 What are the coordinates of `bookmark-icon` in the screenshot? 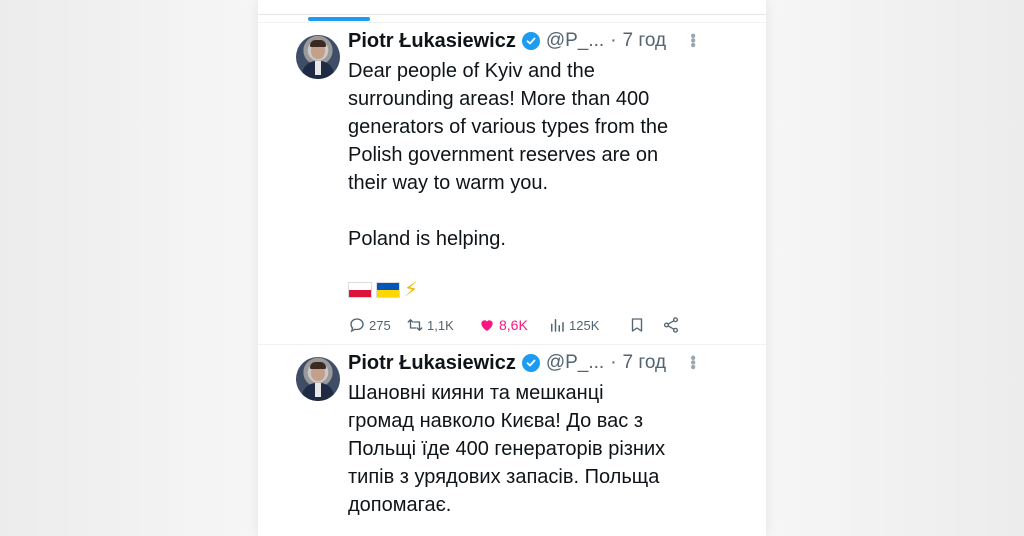 It's located at (637, 325).